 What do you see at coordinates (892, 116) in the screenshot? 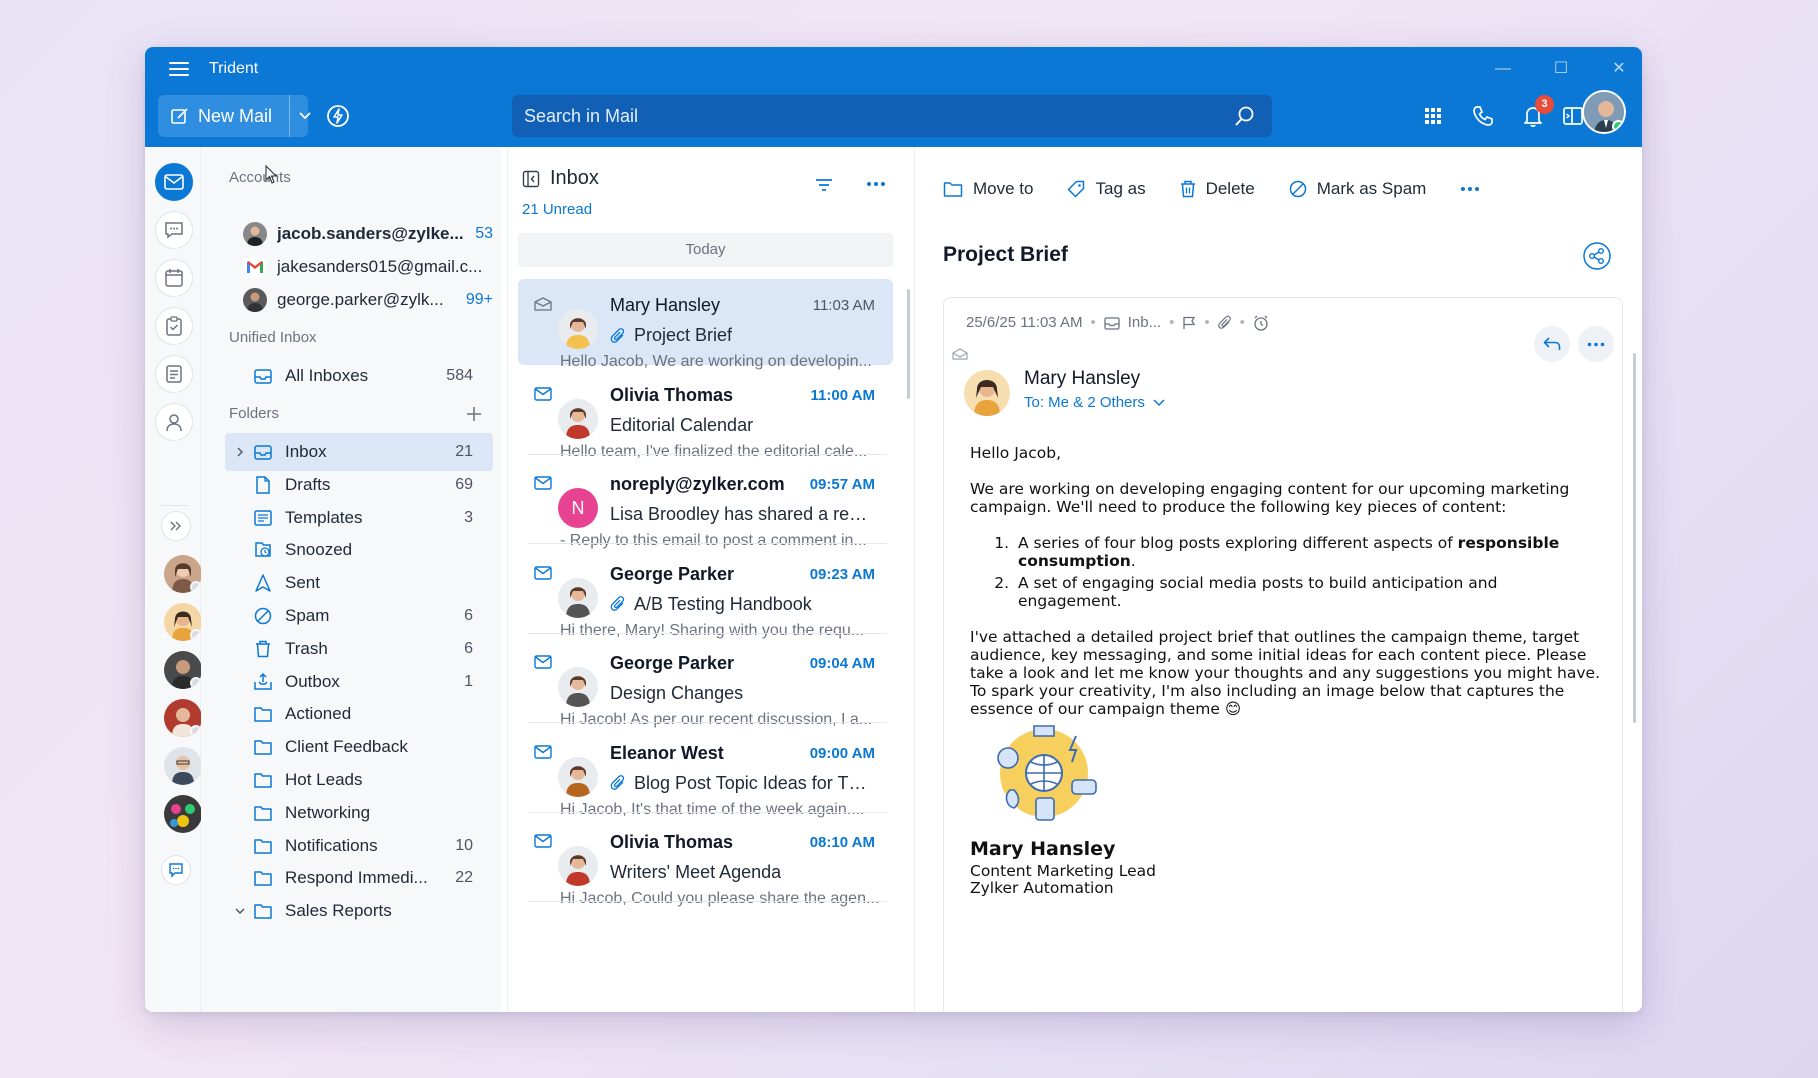
I see `search-input: Search in Mail` at bounding box center [892, 116].